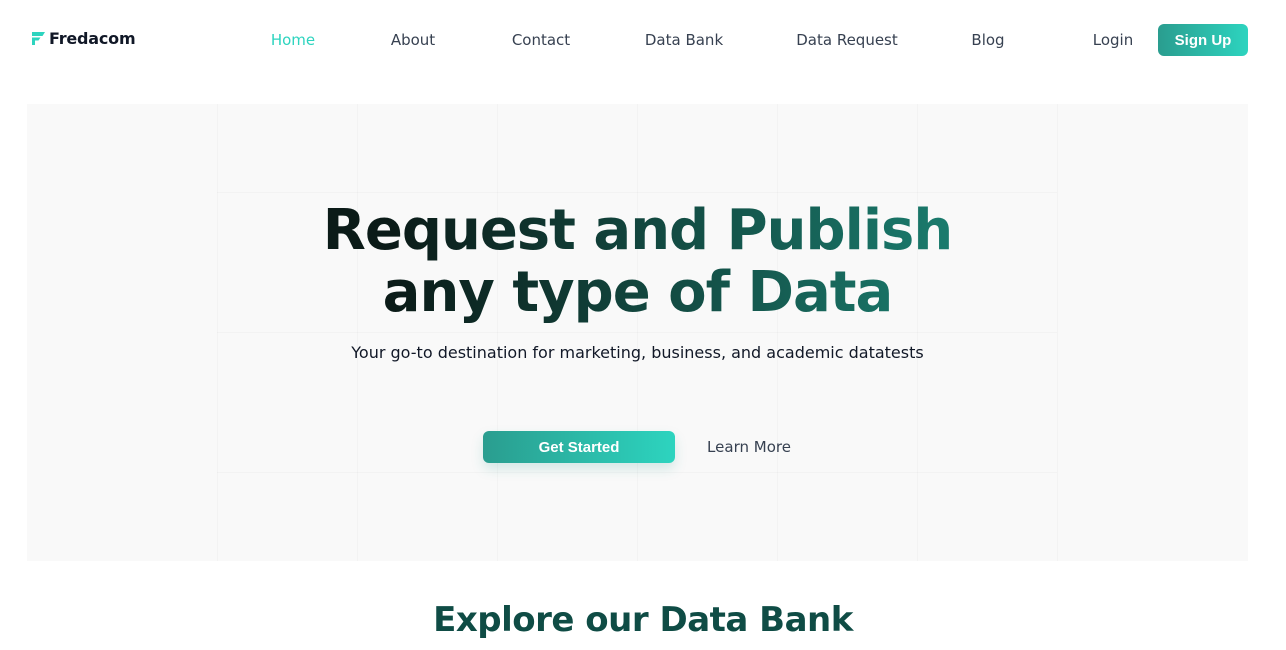  What do you see at coordinates (413, 40) in the screenshot?
I see `nav-about-link: About` at bounding box center [413, 40].